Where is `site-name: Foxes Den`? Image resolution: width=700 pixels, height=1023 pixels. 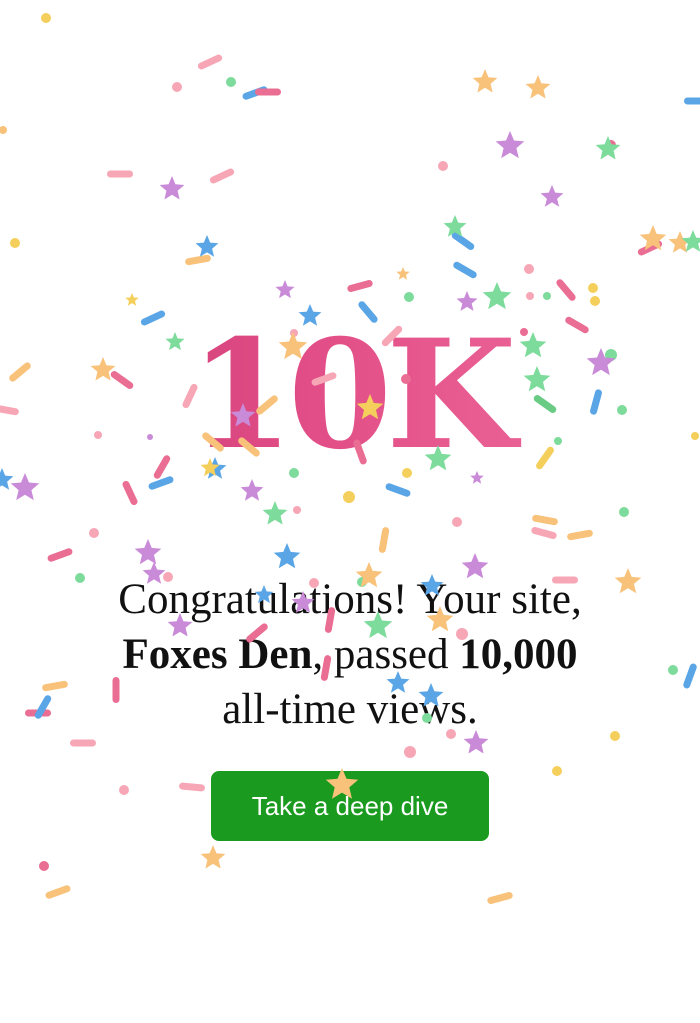 site-name: Foxes Den is located at coordinates (217, 654).